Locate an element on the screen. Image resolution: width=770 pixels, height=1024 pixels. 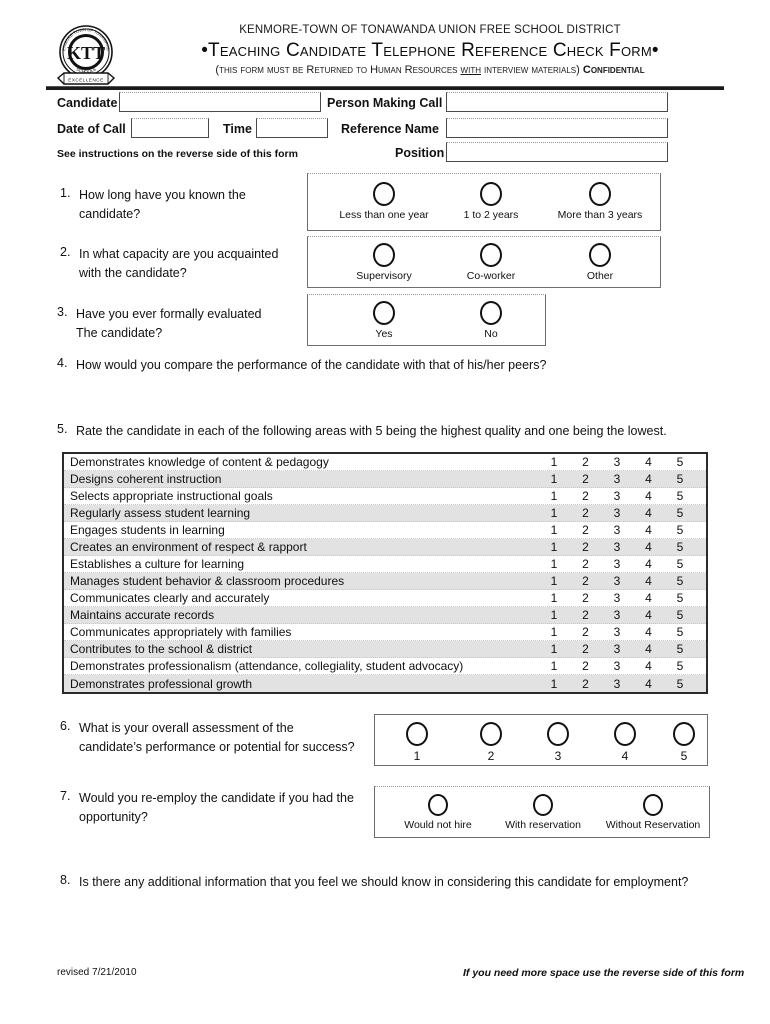
q6-option-0: 1 is located at coordinates (417, 742).